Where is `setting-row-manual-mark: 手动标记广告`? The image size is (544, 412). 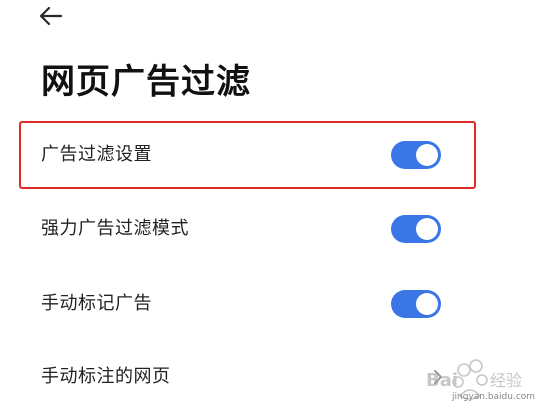 setting-row-manual-mark: 手动标记广告 is located at coordinates (272, 304).